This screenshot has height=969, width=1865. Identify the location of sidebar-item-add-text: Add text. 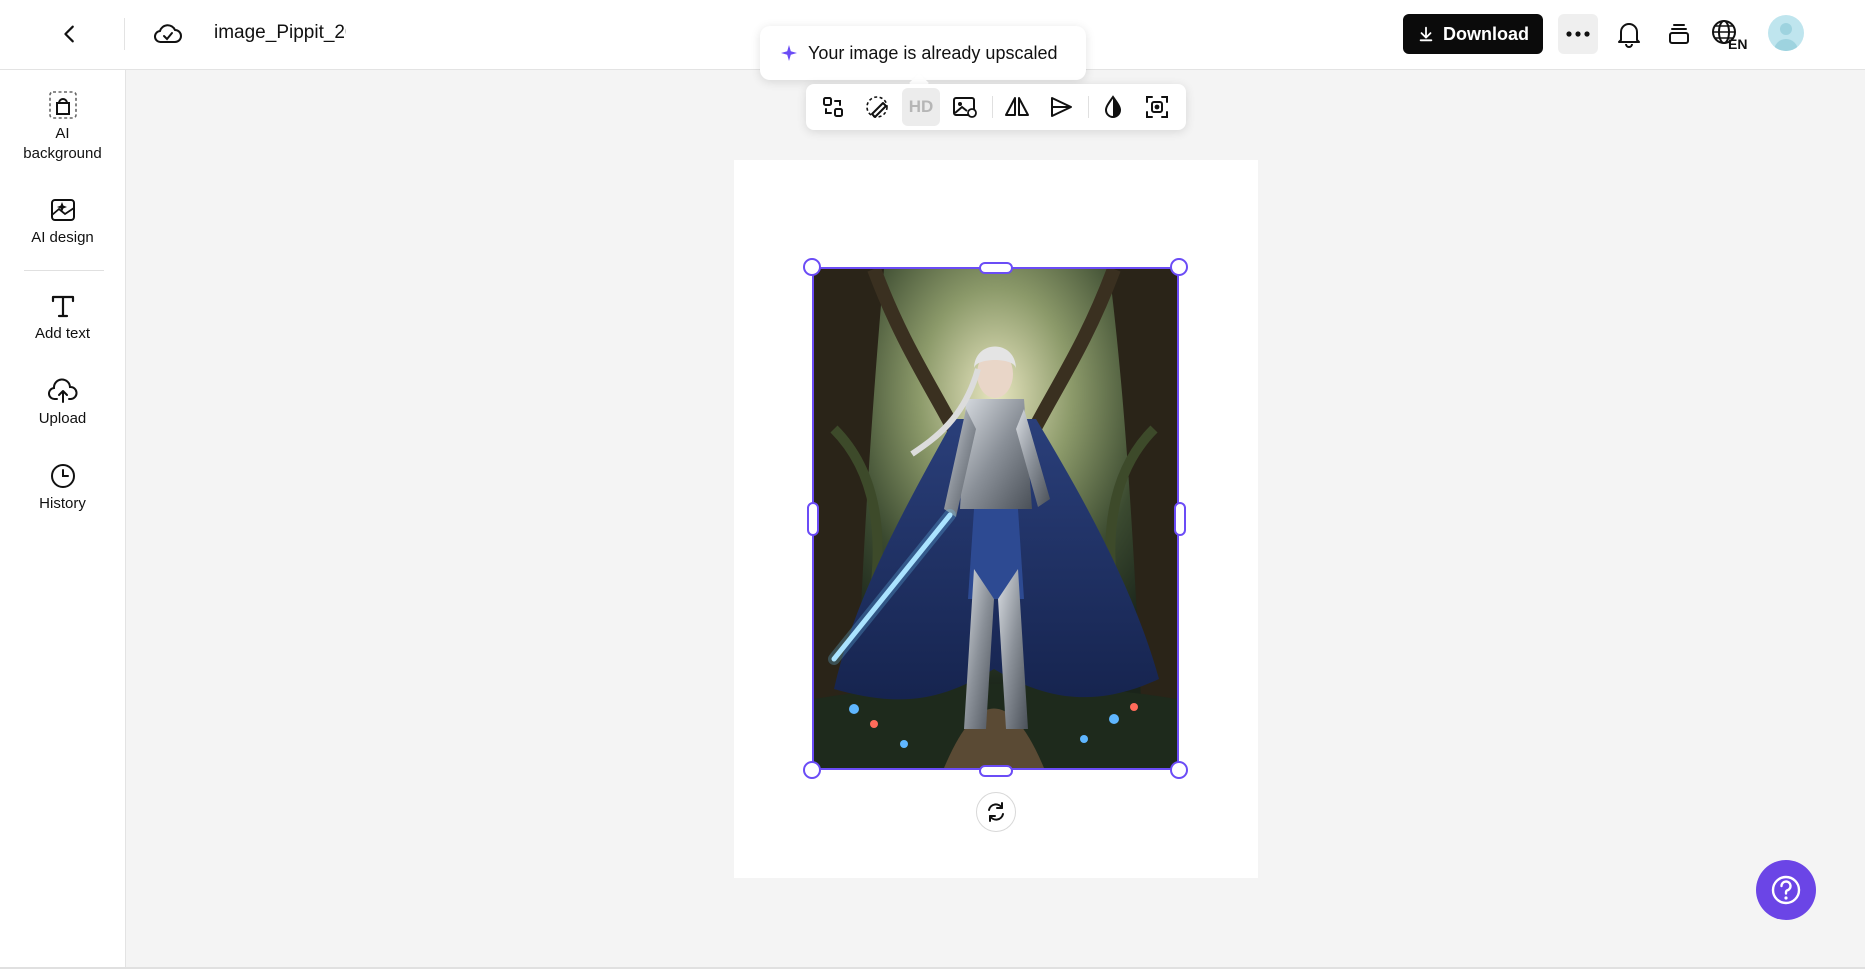
(62, 318).